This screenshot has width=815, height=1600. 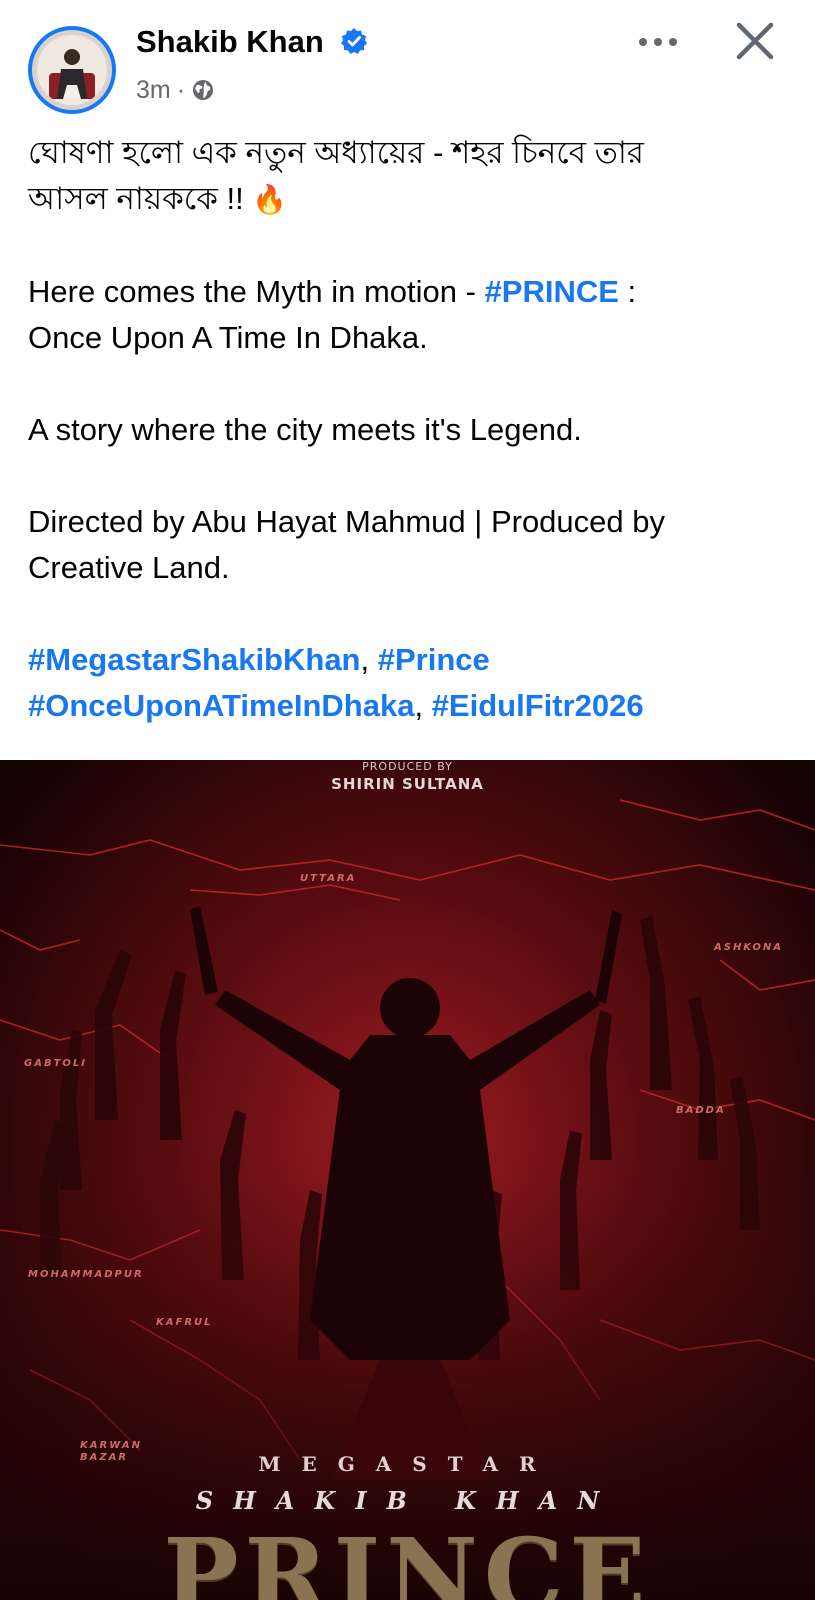 I want to click on hashtag-megastar-link: #MegastarShakibKhan, so click(x=194, y=659).